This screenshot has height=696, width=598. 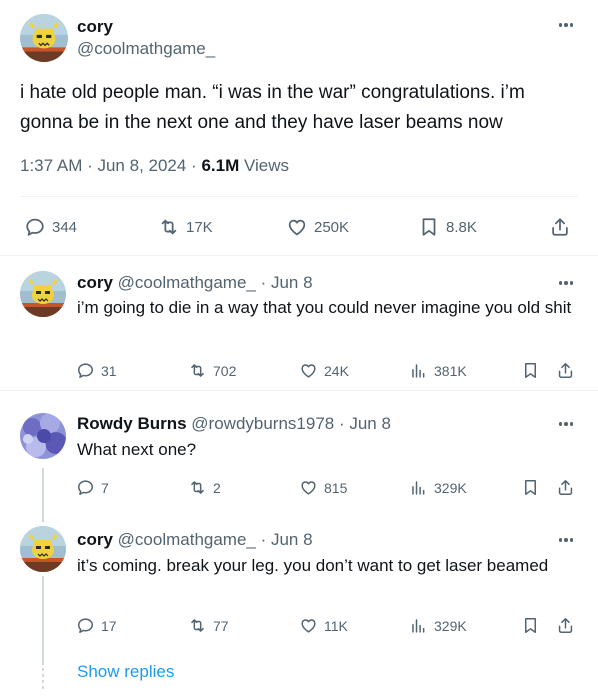 What do you see at coordinates (43, 676) in the screenshot?
I see `thread-dotted-connector` at bounding box center [43, 676].